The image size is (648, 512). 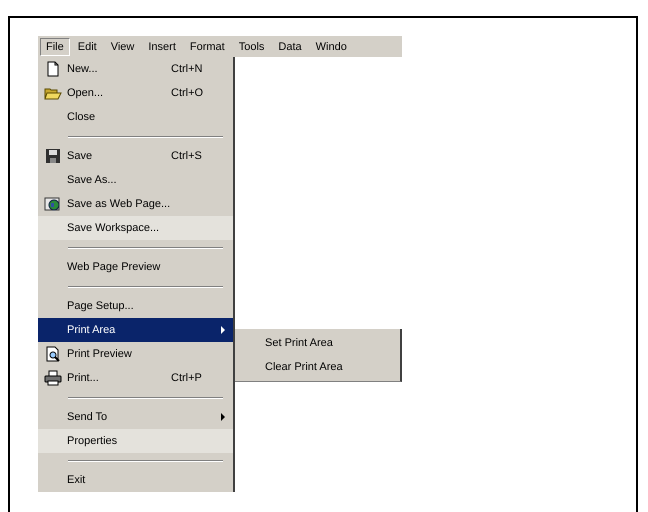 I want to click on menu-title: Tools, so click(x=251, y=47).